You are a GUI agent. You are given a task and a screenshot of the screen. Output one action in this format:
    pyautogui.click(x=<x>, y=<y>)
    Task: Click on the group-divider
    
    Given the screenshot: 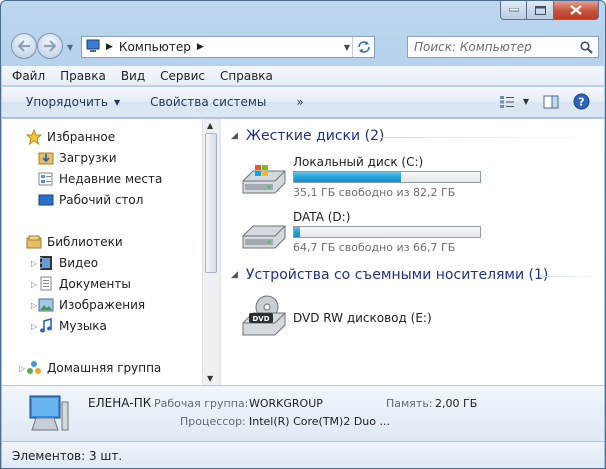 What is the action you would take?
    pyautogui.click(x=492, y=137)
    